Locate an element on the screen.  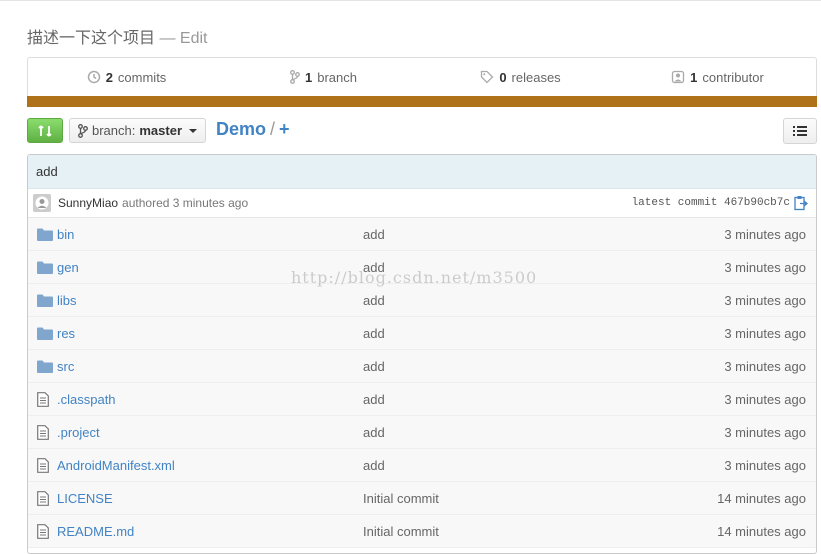
summary-contributors: 1 contributor is located at coordinates (717, 77).